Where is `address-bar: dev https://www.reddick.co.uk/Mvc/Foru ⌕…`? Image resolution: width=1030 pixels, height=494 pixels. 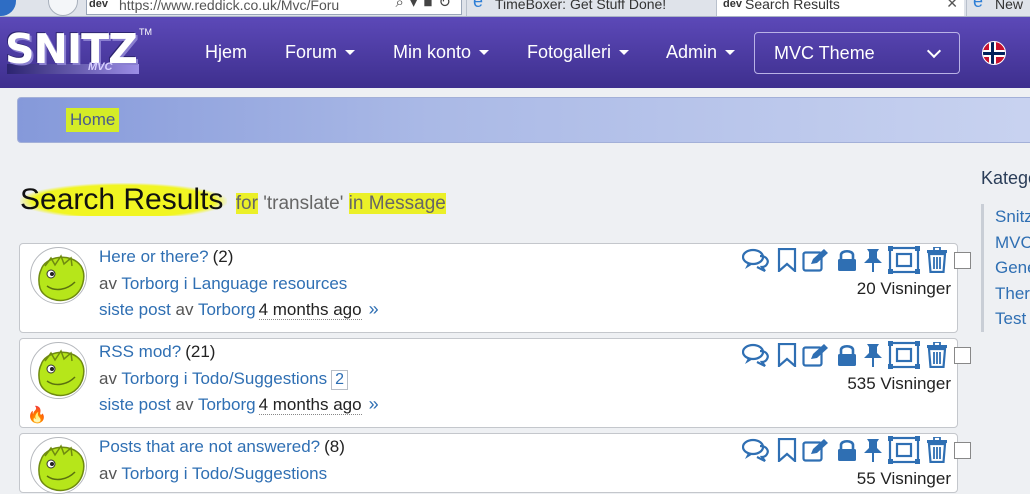
address-bar: dev https://www.reddick.co.uk/Mvc/Foru ⌕… is located at coordinates (274, 7).